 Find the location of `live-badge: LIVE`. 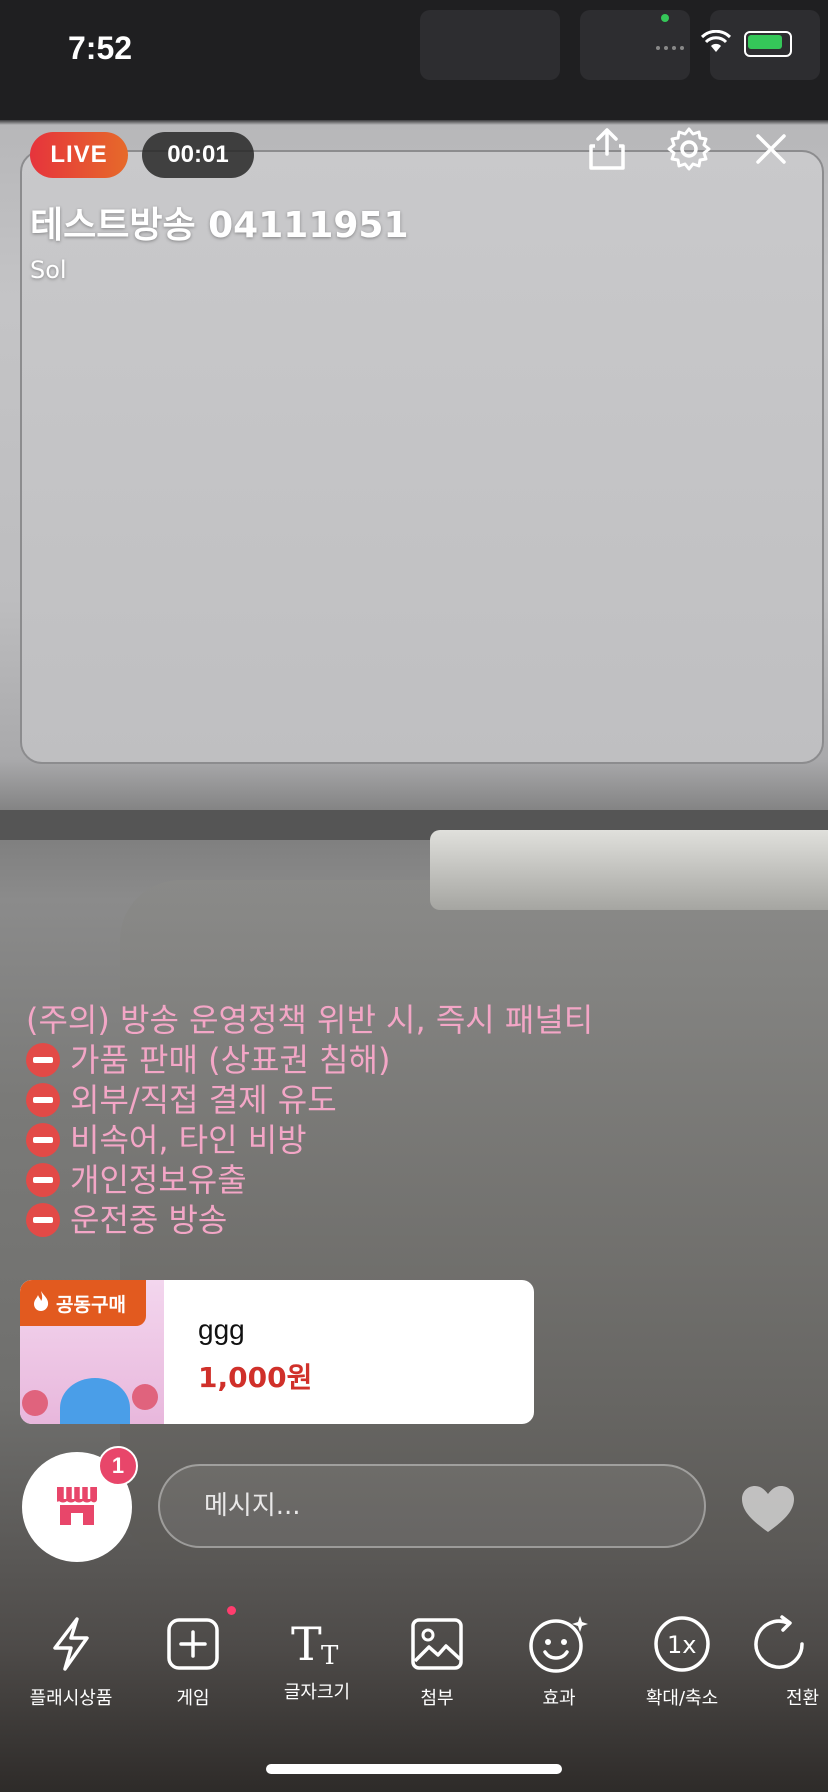

live-badge: LIVE is located at coordinates (79, 155).